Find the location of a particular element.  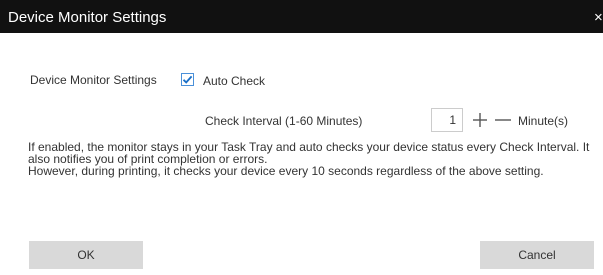

check-interval-input is located at coordinates (447, 120).